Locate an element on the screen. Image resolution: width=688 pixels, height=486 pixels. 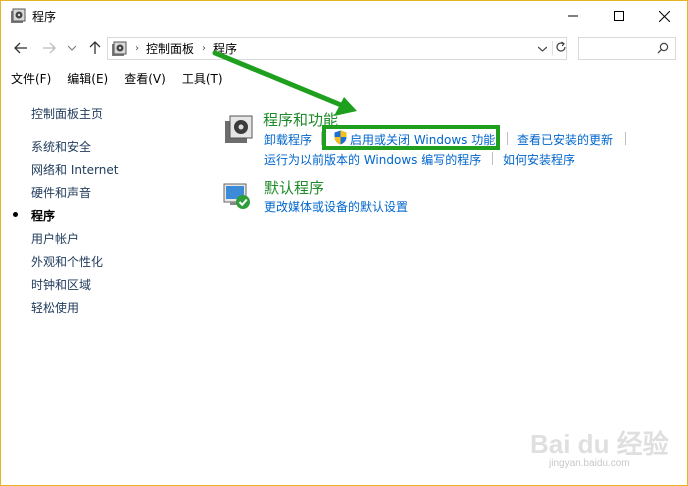
baidu-watermark: Bai du 经验 is located at coordinates (599, 444).